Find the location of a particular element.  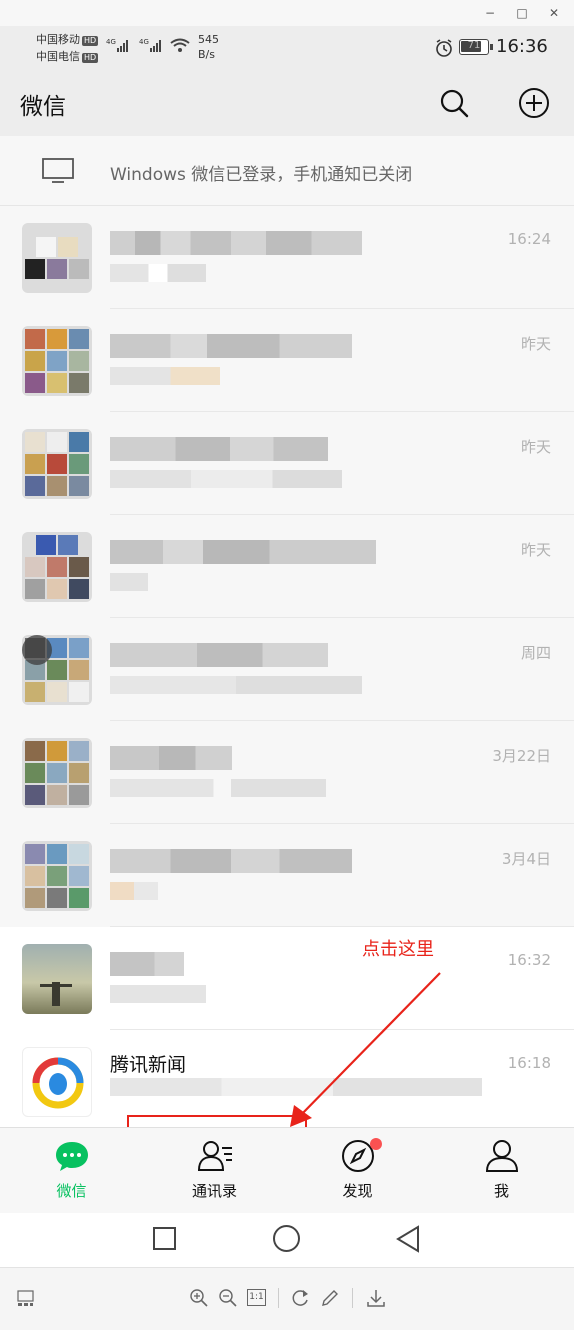

chat-time: 16:24 is located at coordinates (529, 239).